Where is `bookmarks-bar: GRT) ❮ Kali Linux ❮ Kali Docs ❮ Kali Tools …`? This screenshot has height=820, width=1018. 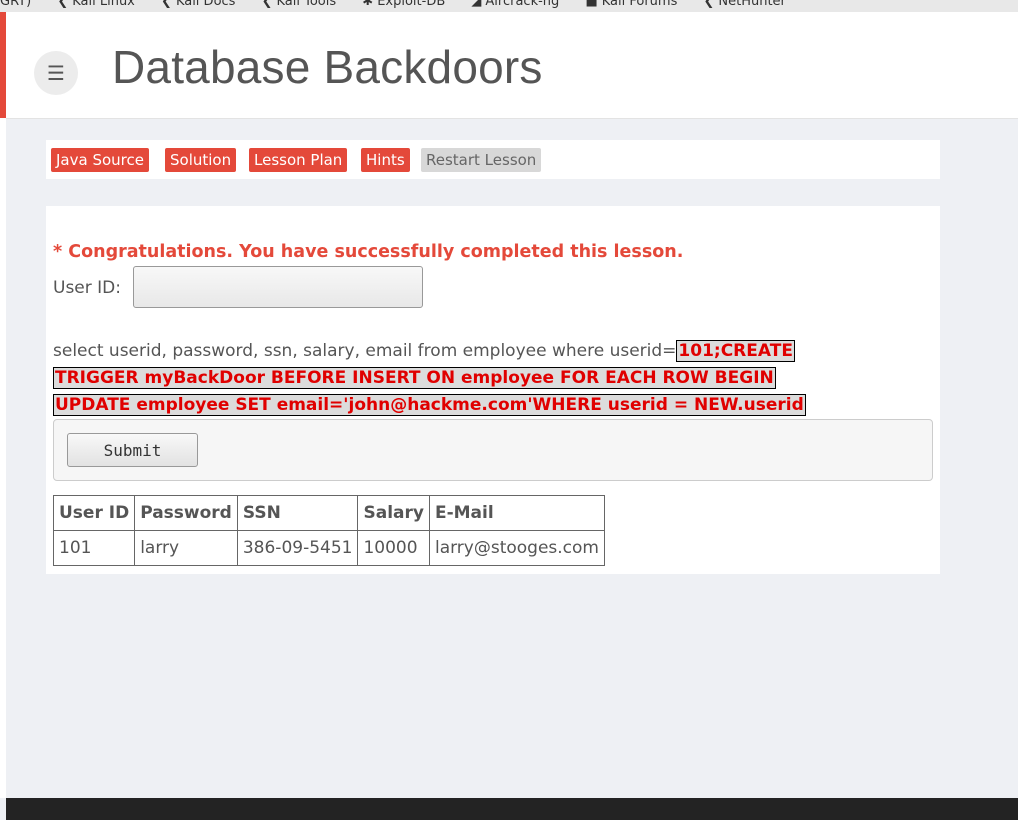 bookmarks-bar: GRT) ❮ Kali Linux ❮ Kali Docs ❮ Kali Tools … is located at coordinates (509, 6).